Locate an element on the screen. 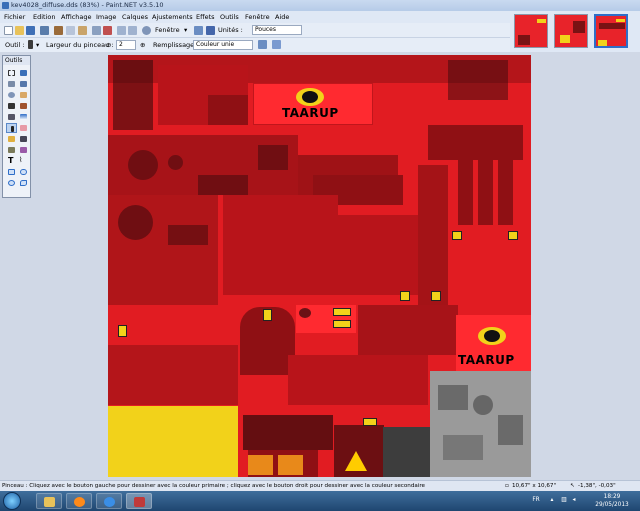 This screenshot has width=640, height=511. taskbar-internet-explorer-button is located at coordinates (109, 501).